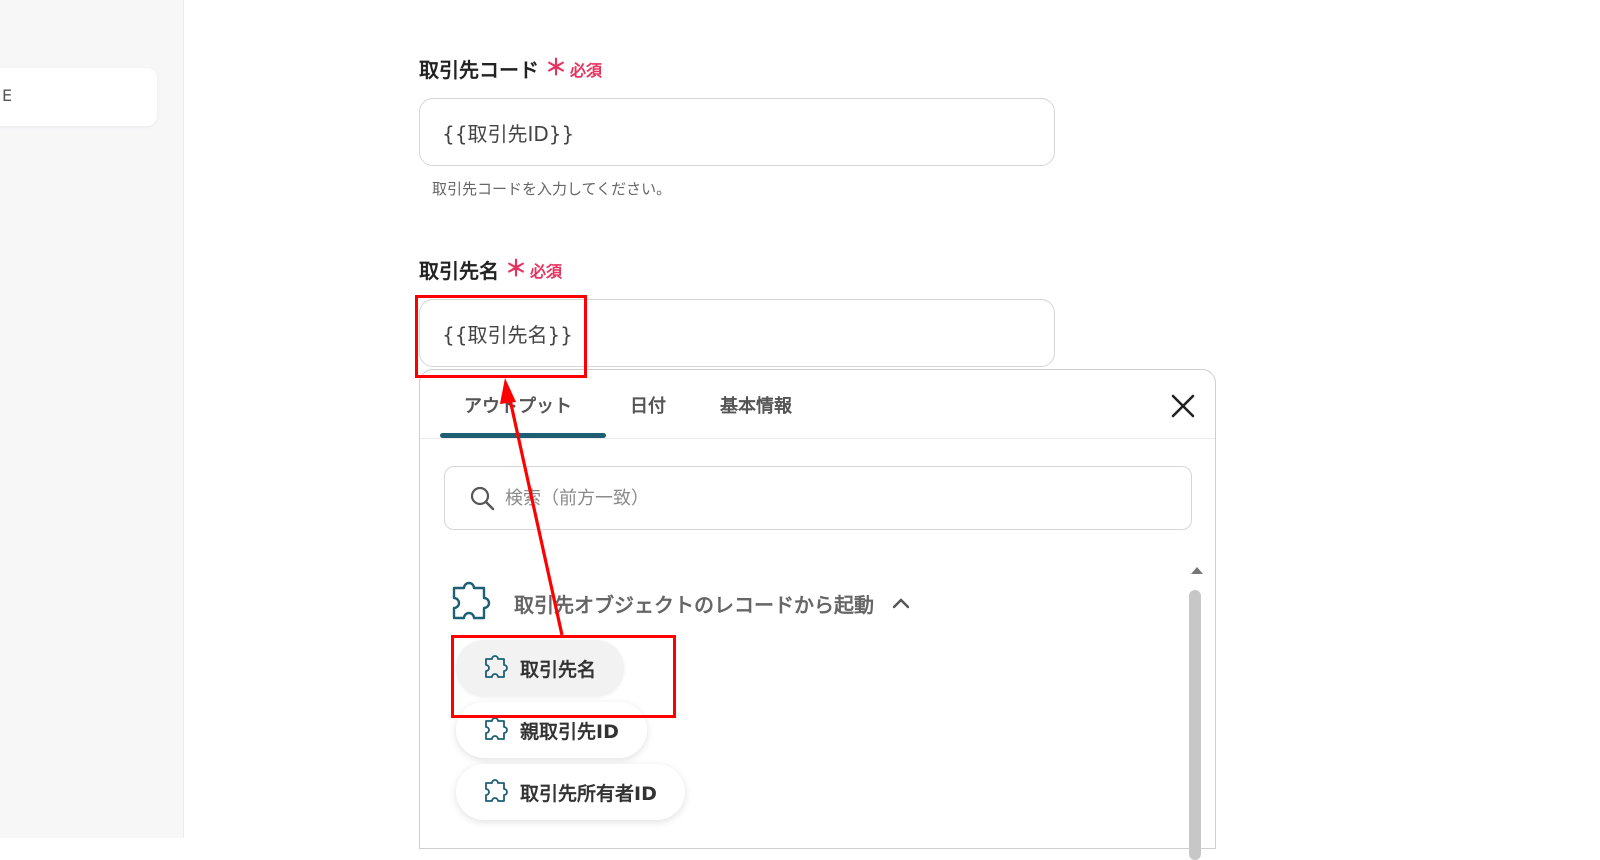  I want to click on tab-bar: アウトプット 日付 基本情報, so click(817, 404).